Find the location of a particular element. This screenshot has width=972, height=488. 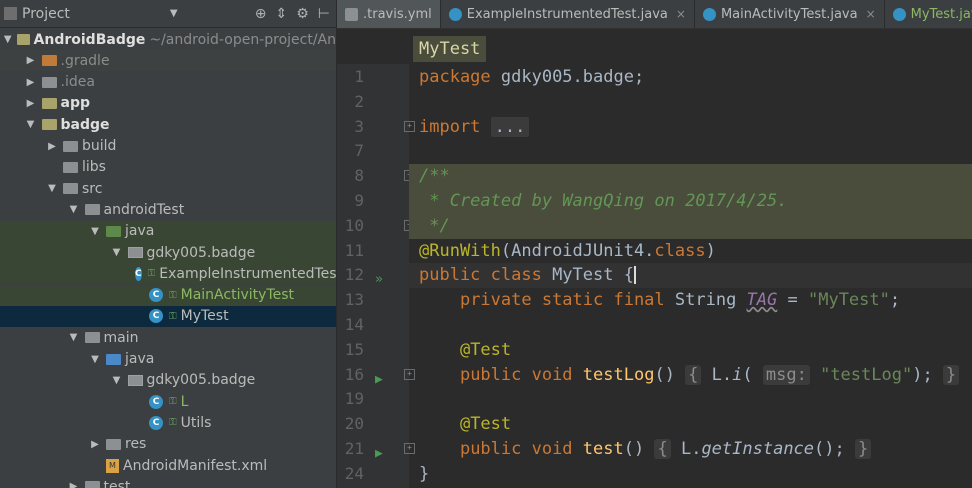

line-number: 16 ▶ + is located at coordinates (376, 375).